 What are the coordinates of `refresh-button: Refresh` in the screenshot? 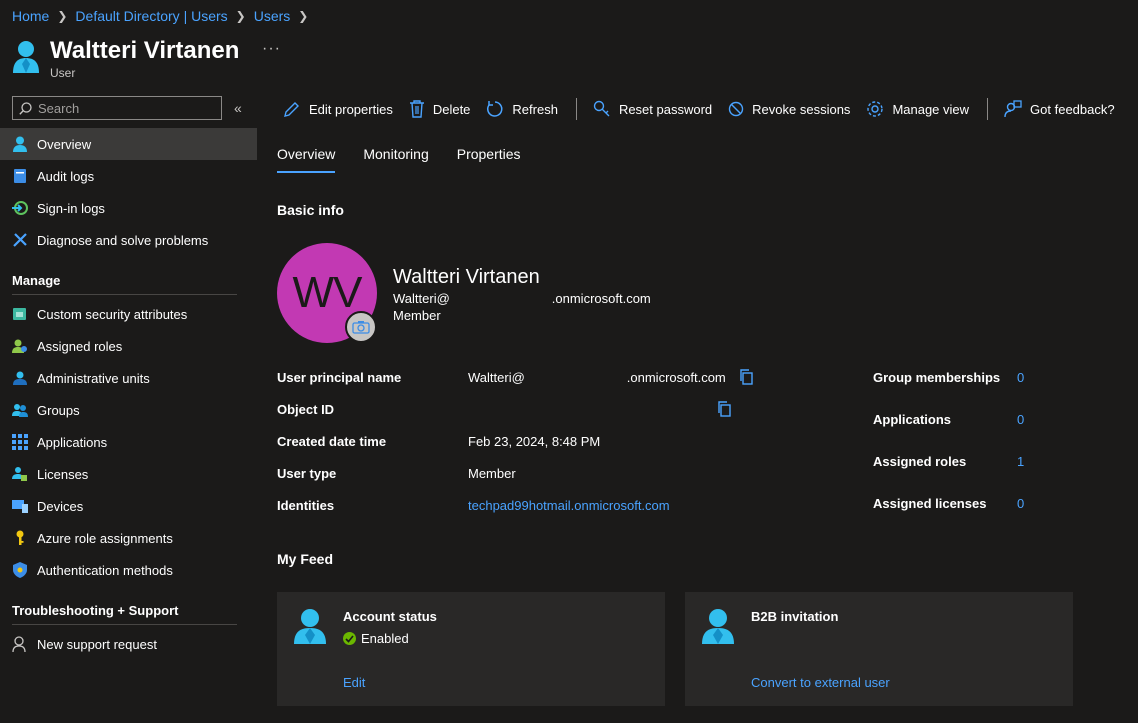 It's located at (522, 109).